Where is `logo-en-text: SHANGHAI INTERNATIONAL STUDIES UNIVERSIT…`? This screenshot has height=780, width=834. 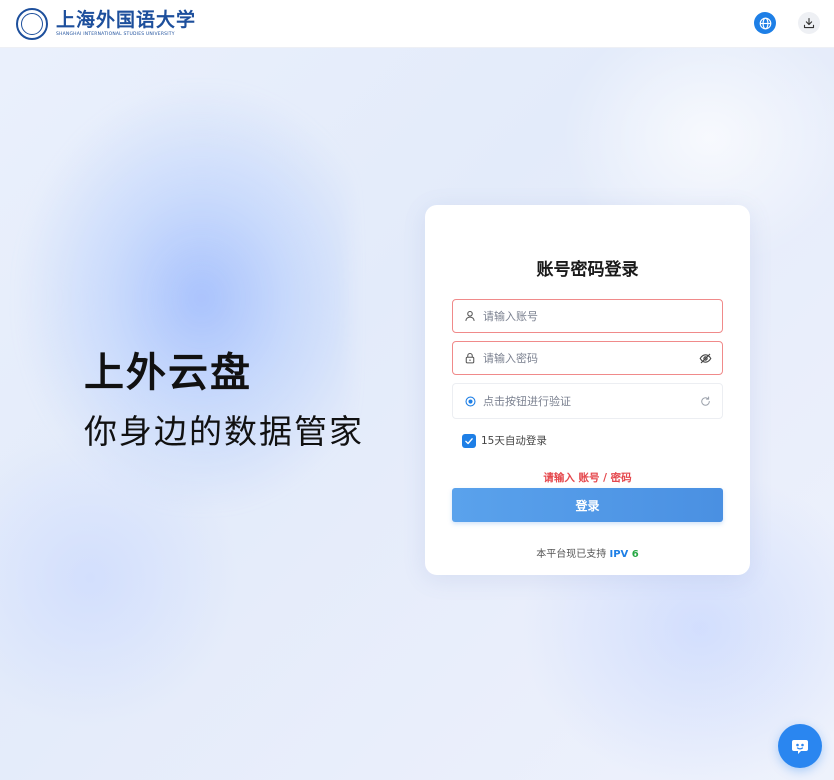
logo-en-text: SHANGHAI INTERNATIONAL STUDIES UNIVERSIT… is located at coordinates (115, 34).